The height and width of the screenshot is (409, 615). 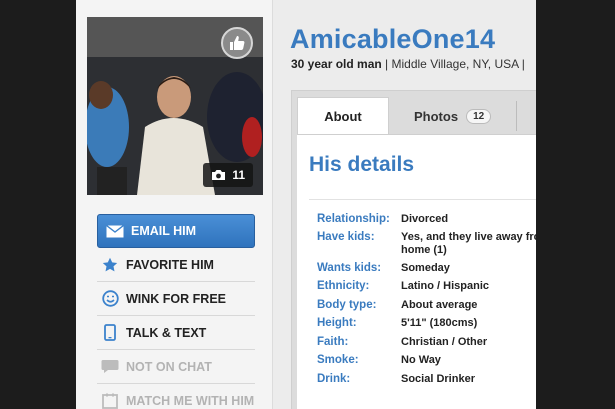 I want to click on calendar-icon, so click(x=110, y=400).